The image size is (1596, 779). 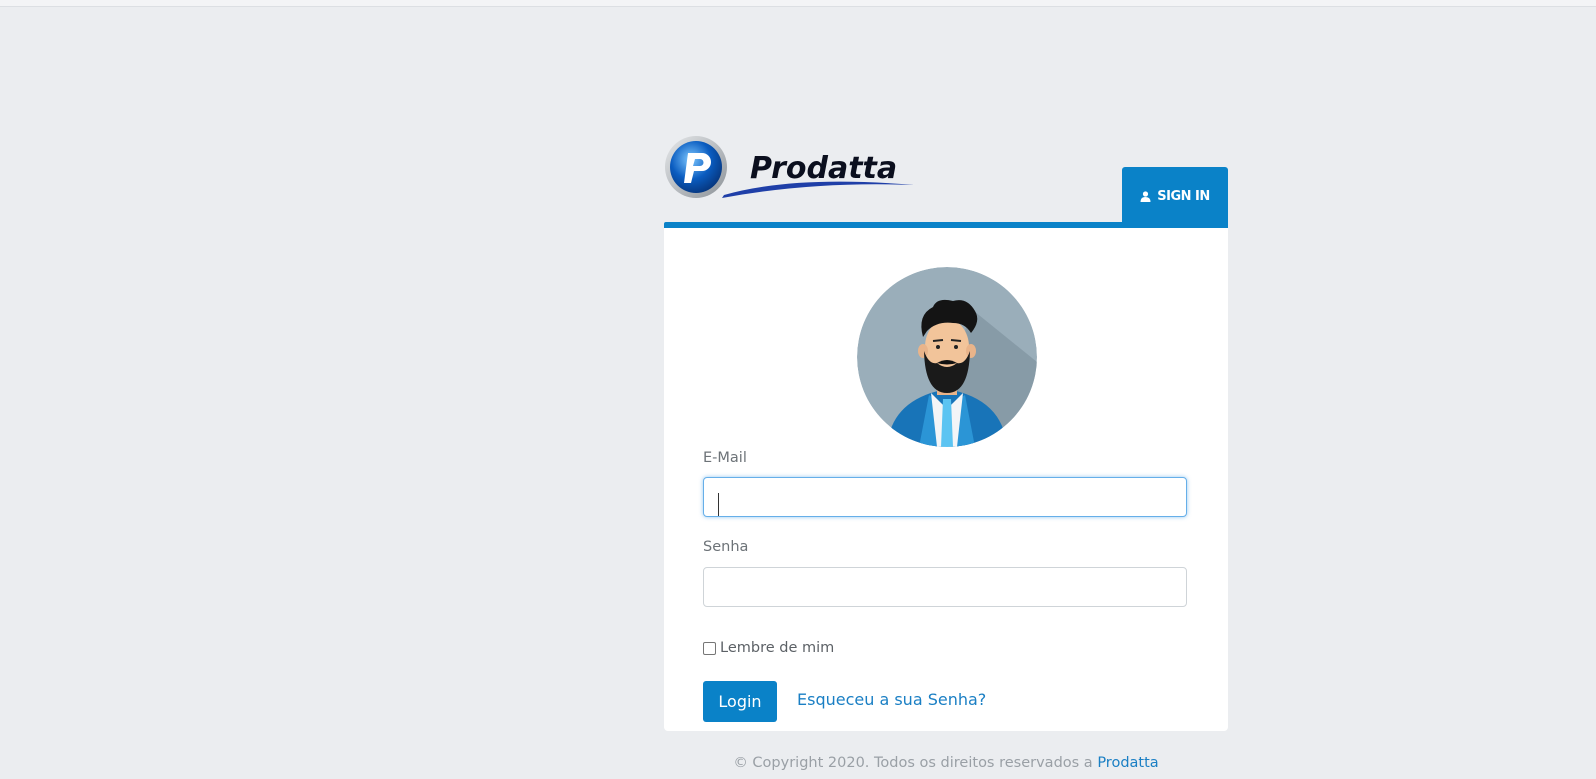 What do you see at coordinates (798, 3) in the screenshot?
I see `top-bar` at bounding box center [798, 3].